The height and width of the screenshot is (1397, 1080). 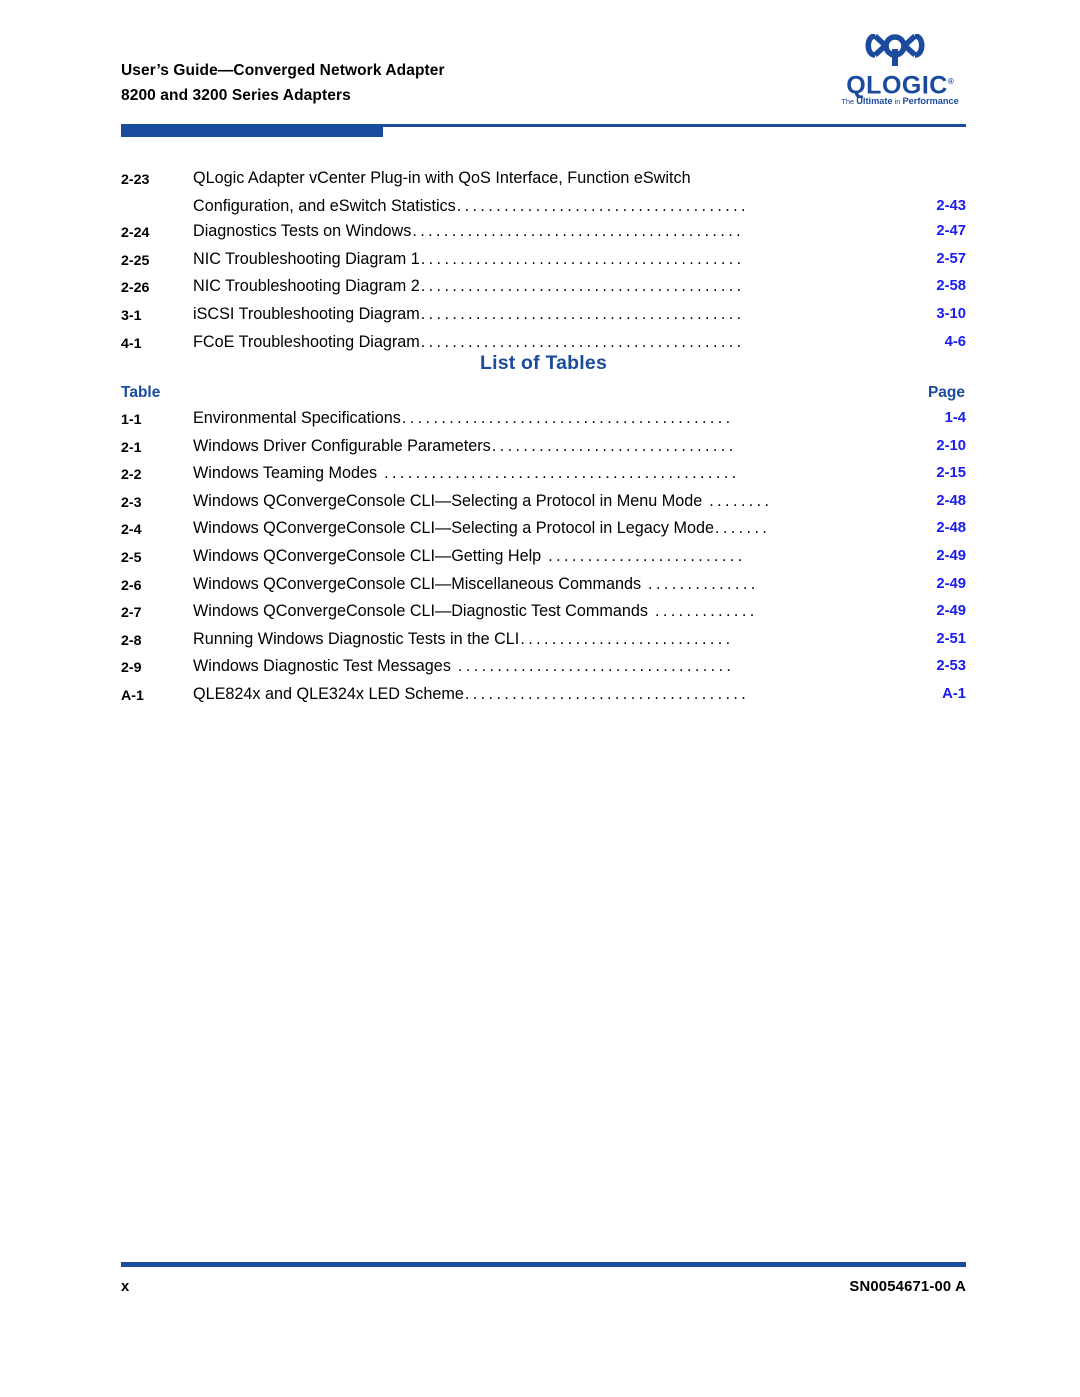 What do you see at coordinates (135, 180) in the screenshot?
I see `toc-item-number: 2-23` at bounding box center [135, 180].